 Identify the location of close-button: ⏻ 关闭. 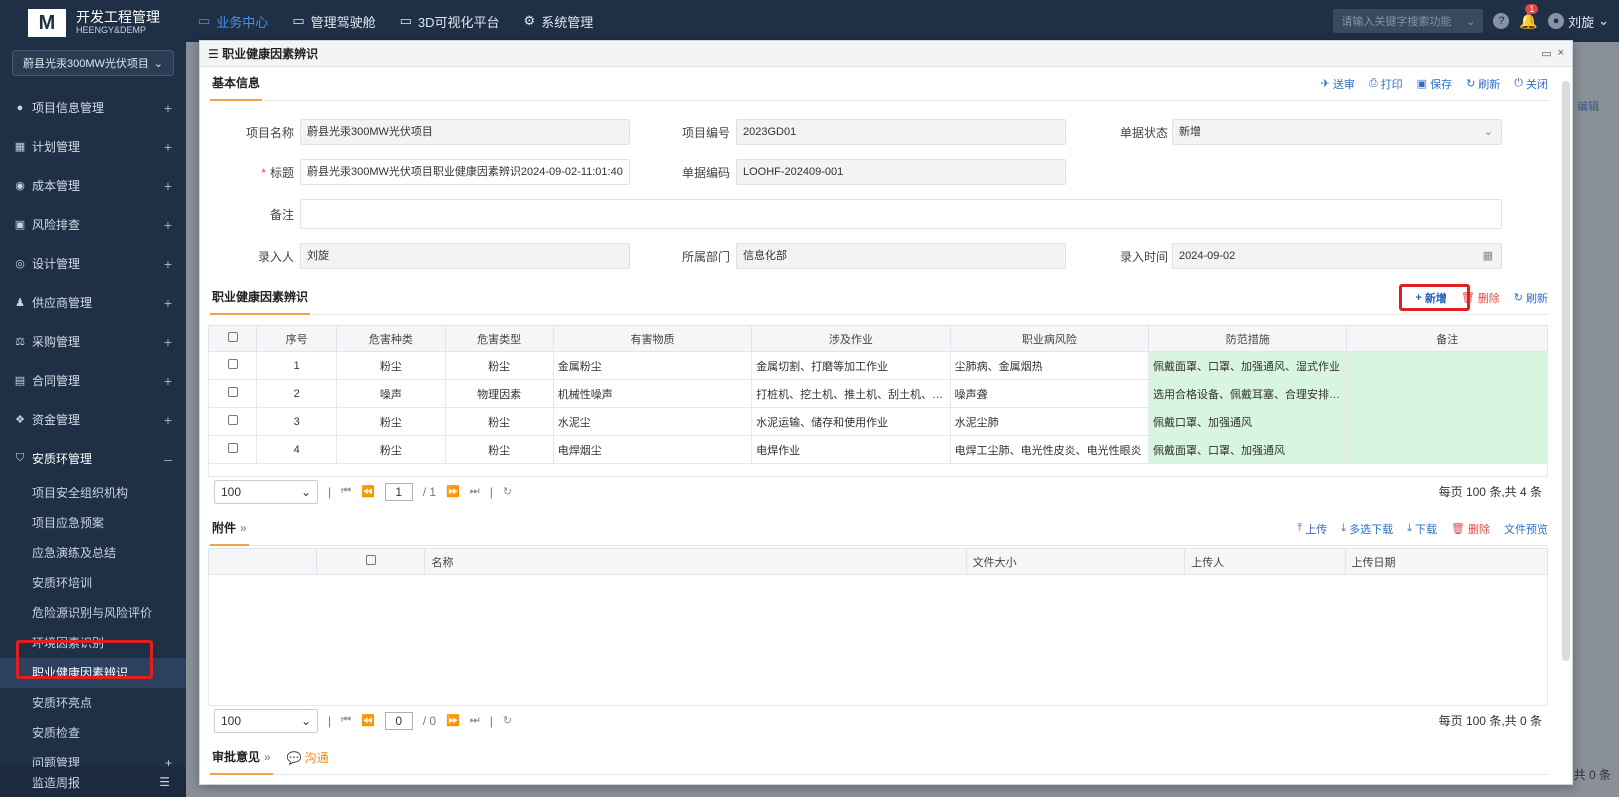
(1531, 84).